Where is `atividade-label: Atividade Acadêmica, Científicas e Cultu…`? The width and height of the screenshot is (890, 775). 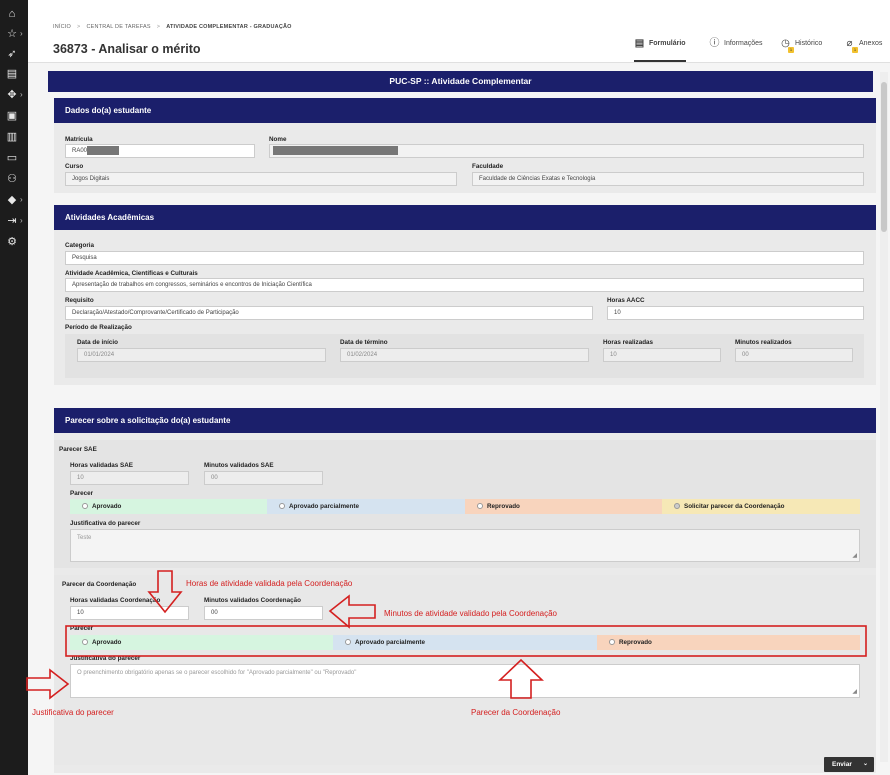 atividade-label: Atividade Acadêmica, Científicas e Cultu… is located at coordinates (131, 273).